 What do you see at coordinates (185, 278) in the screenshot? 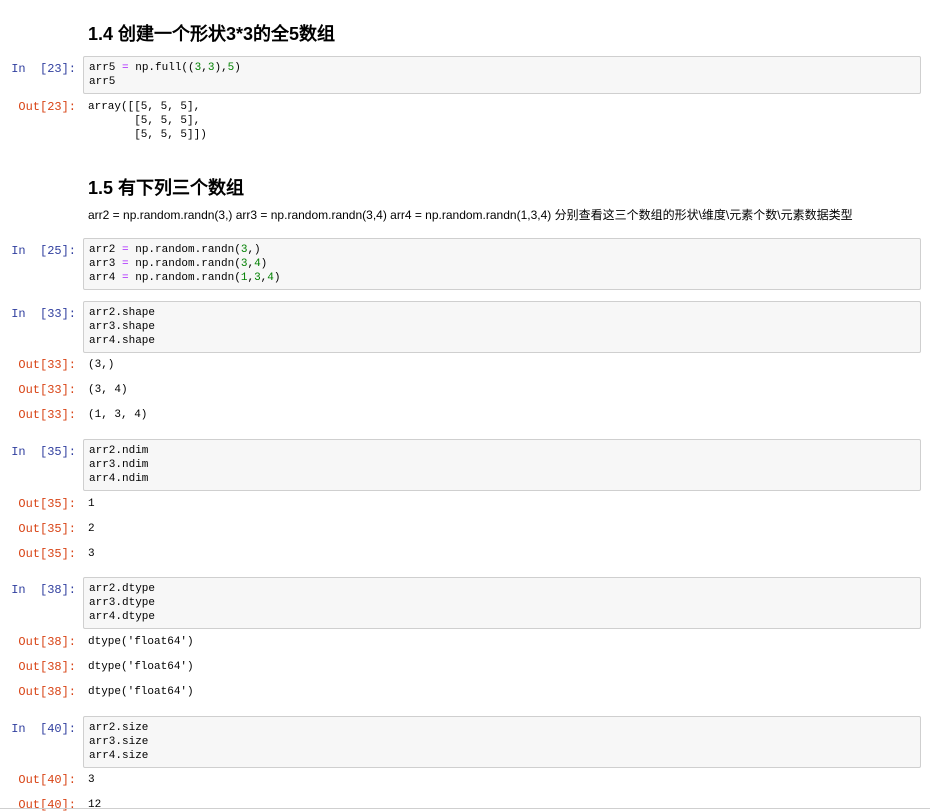
I see `code-line: arr4 = np.random.randn(1,3,4)` at bounding box center [185, 278].